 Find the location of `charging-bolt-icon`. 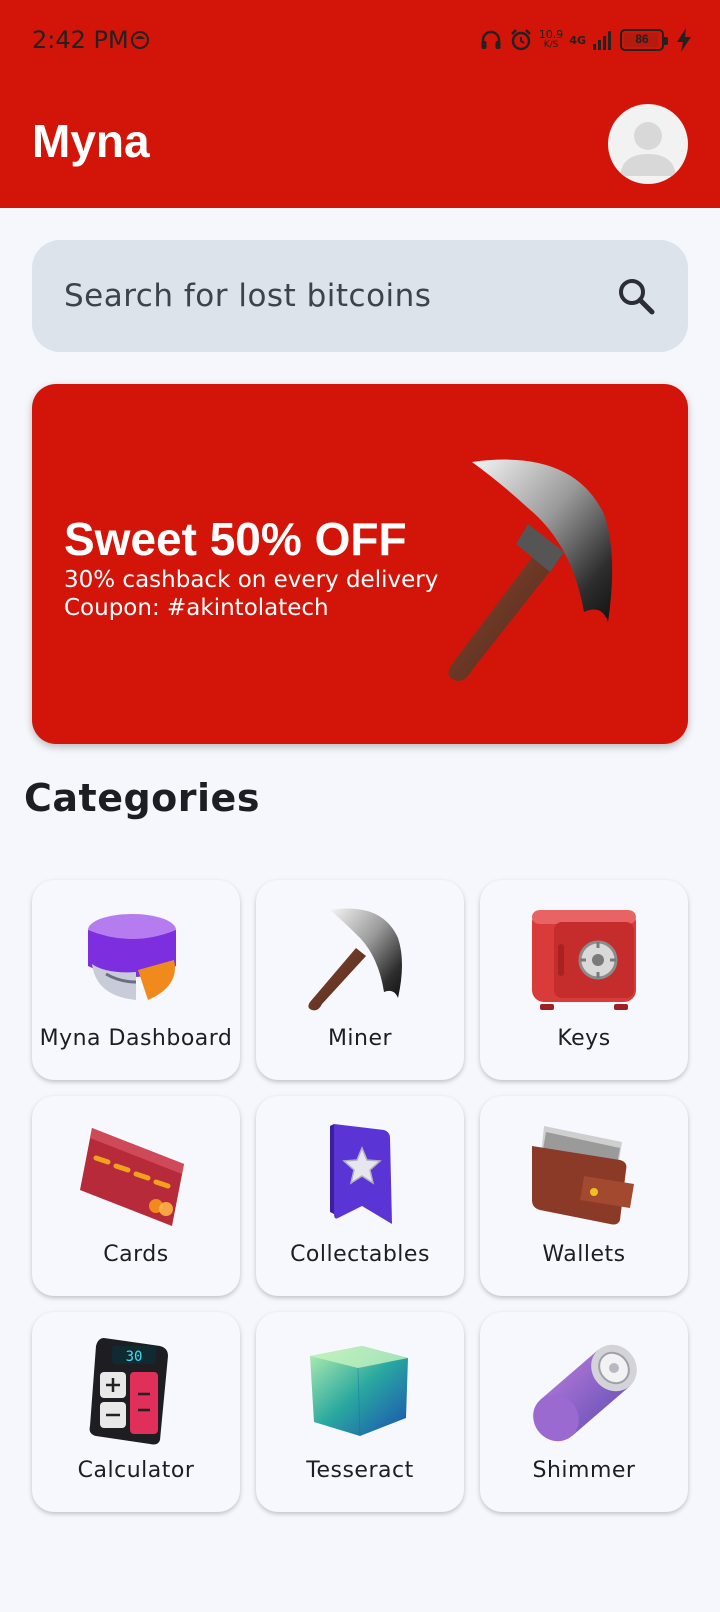

charging-bolt-icon is located at coordinates (684, 40).